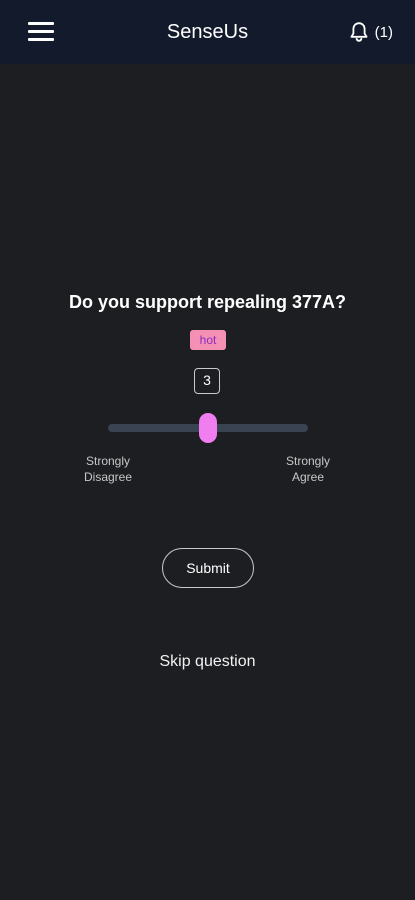 The width and height of the screenshot is (415, 900). What do you see at coordinates (208, 568) in the screenshot?
I see `submit-button: Submit` at bounding box center [208, 568].